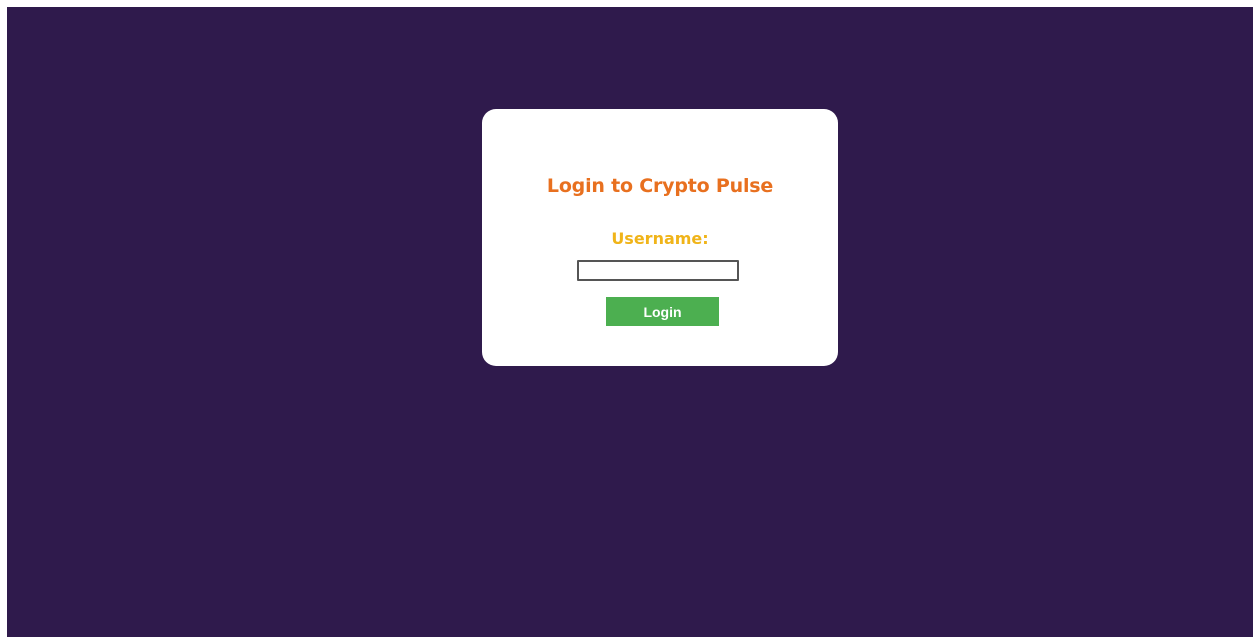 This screenshot has height=637, width=1253. I want to click on username-label: Username:, so click(660, 238).